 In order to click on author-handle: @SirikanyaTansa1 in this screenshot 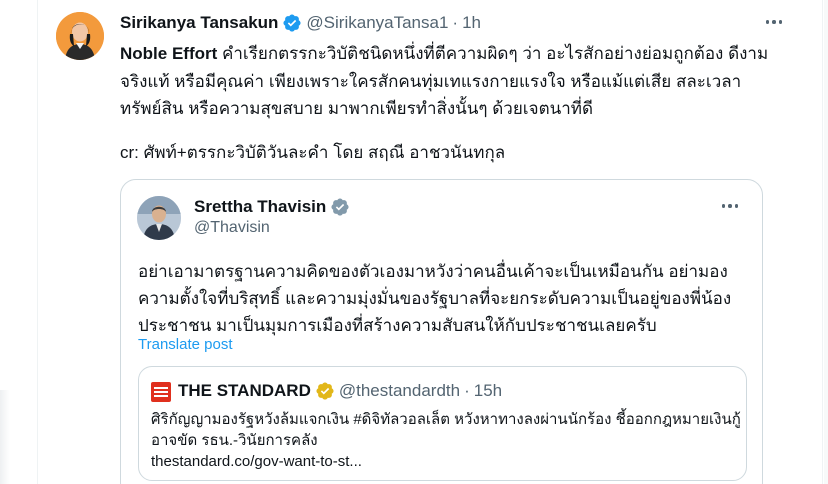, I will do `click(377, 23)`.